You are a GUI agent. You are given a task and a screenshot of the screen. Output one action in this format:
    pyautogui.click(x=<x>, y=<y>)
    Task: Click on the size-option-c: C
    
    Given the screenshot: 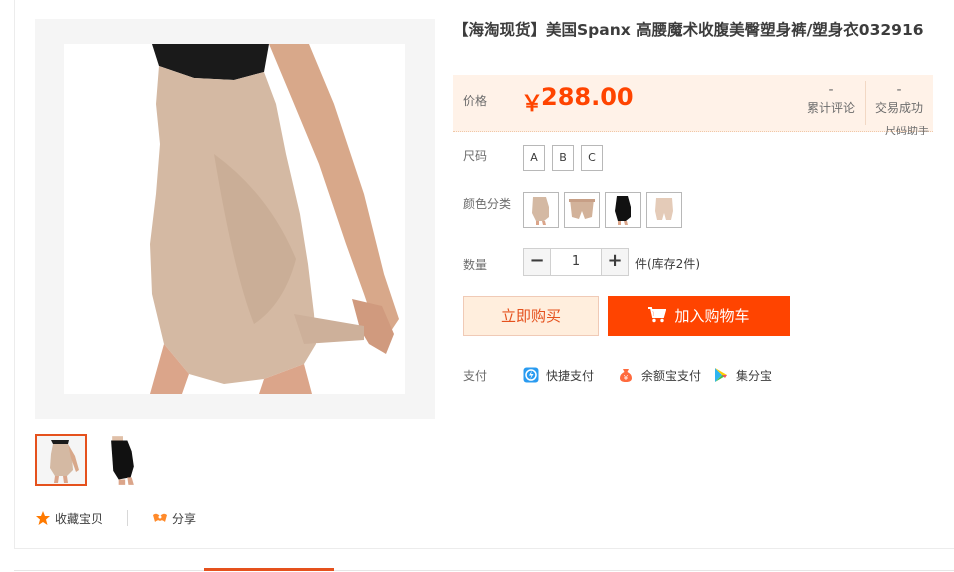 What is the action you would take?
    pyautogui.click(x=592, y=158)
    